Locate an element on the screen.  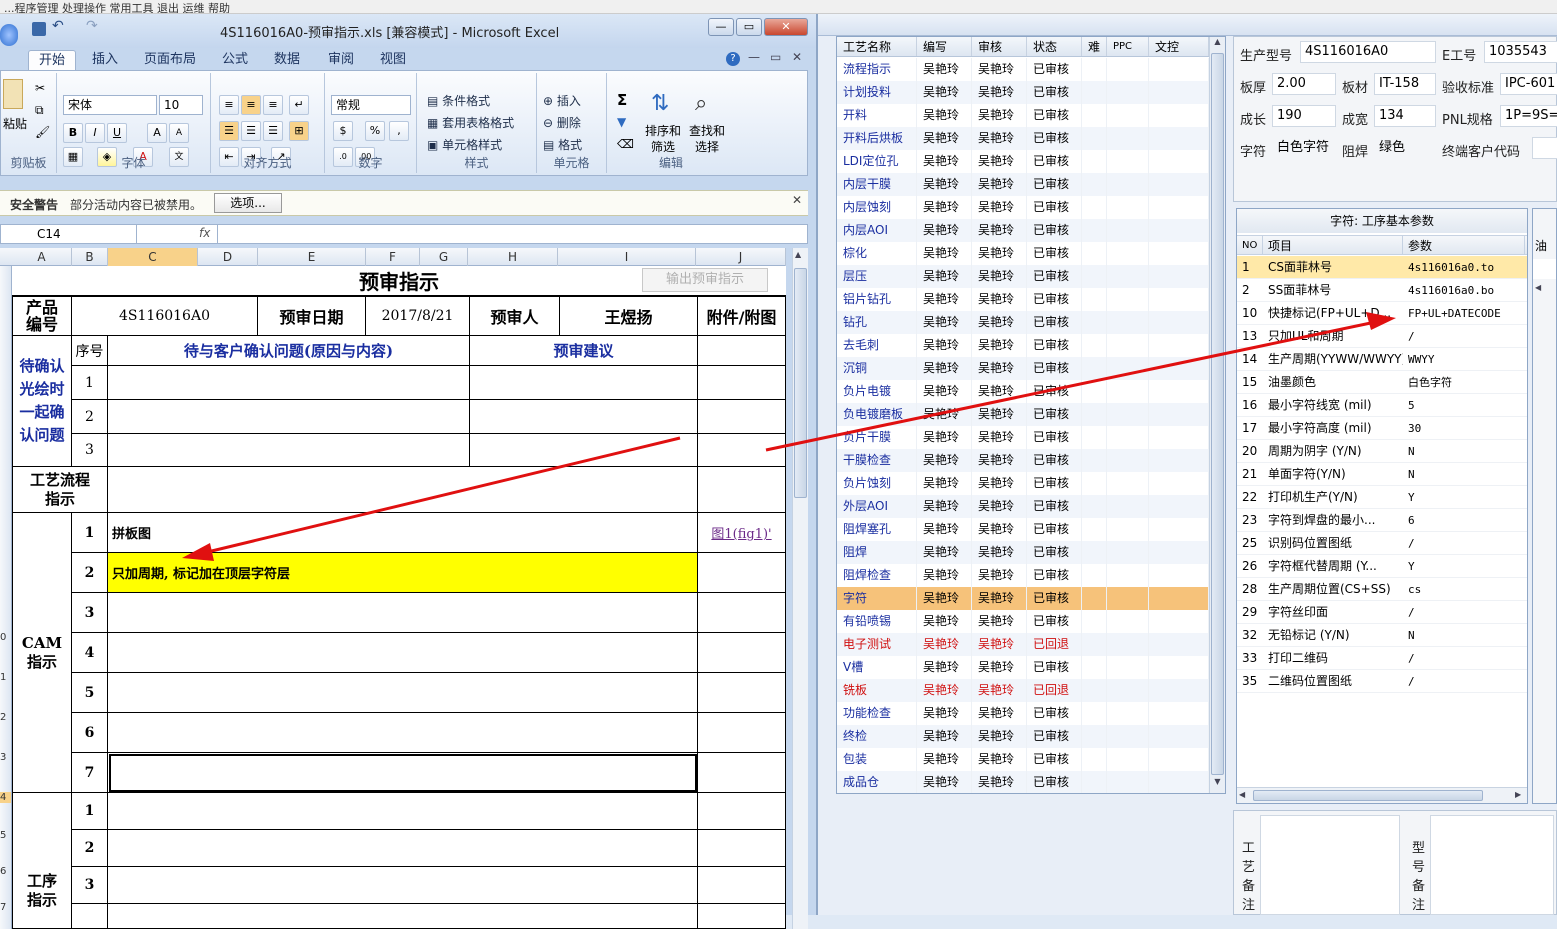
process-row: 负片蚀刻 吴艳玲 吴艳玲 已审核 is located at coordinates (1023, 483).